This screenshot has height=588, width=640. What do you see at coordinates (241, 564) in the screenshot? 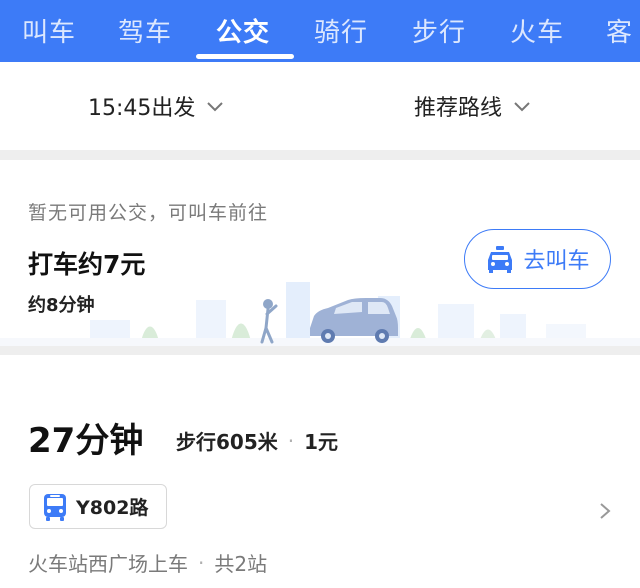
I see `stop-count: 共2站` at bounding box center [241, 564].